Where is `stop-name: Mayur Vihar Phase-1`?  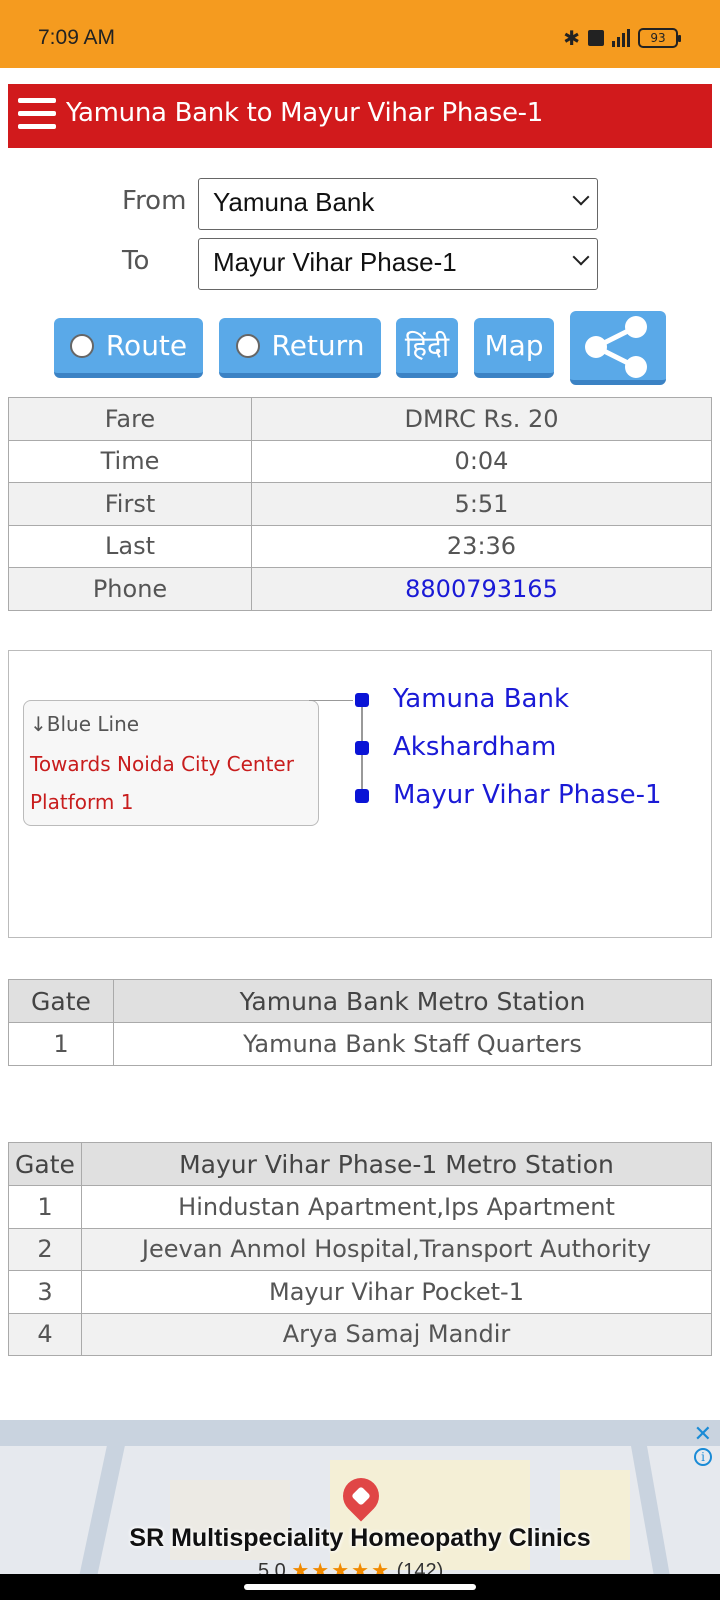 stop-name: Mayur Vihar Phase-1 is located at coordinates (527, 795).